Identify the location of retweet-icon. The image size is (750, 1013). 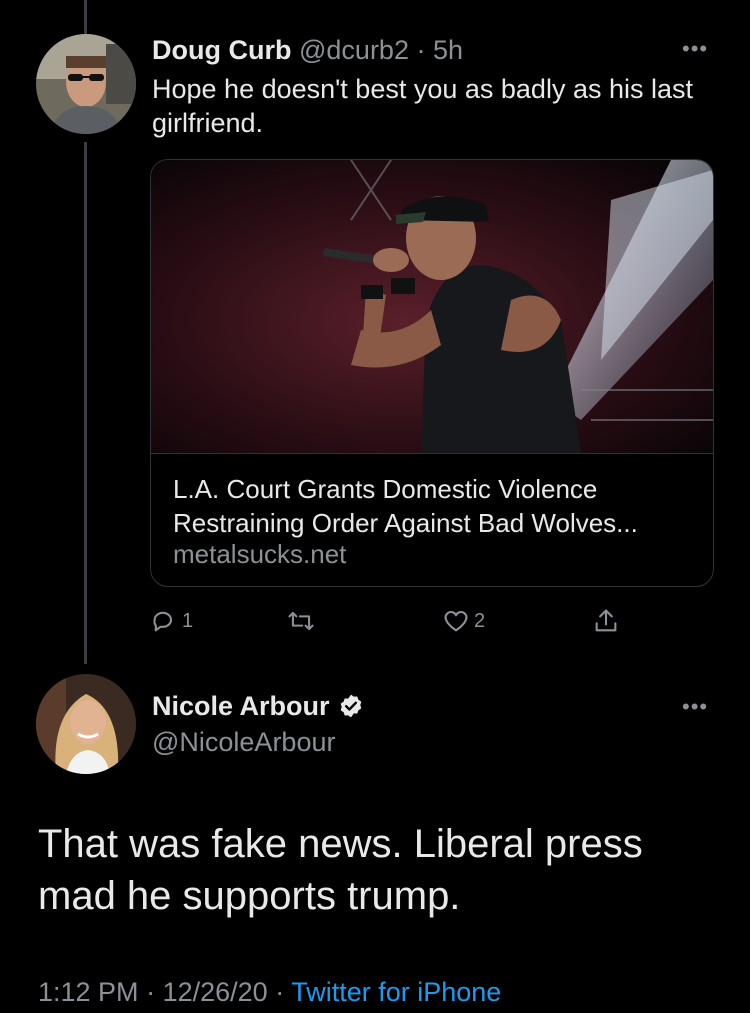
(301, 621).